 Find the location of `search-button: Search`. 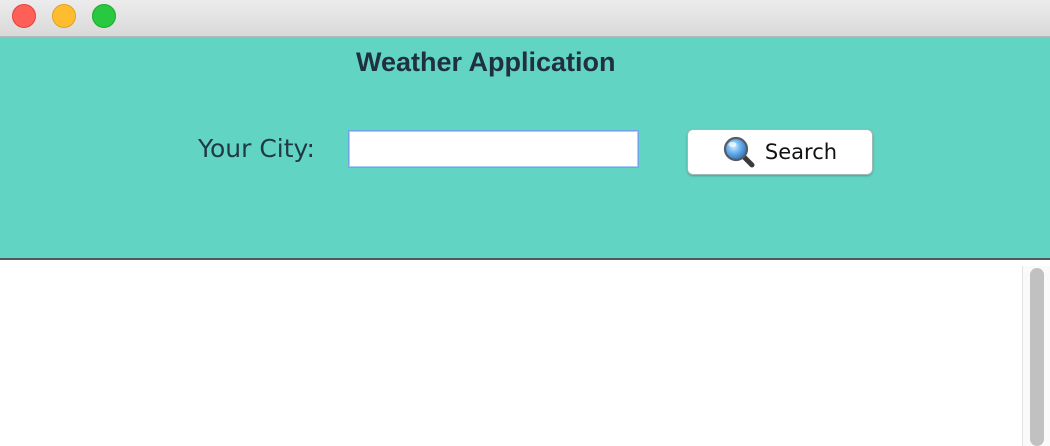

search-button: Search is located at coordinates (780, 152).